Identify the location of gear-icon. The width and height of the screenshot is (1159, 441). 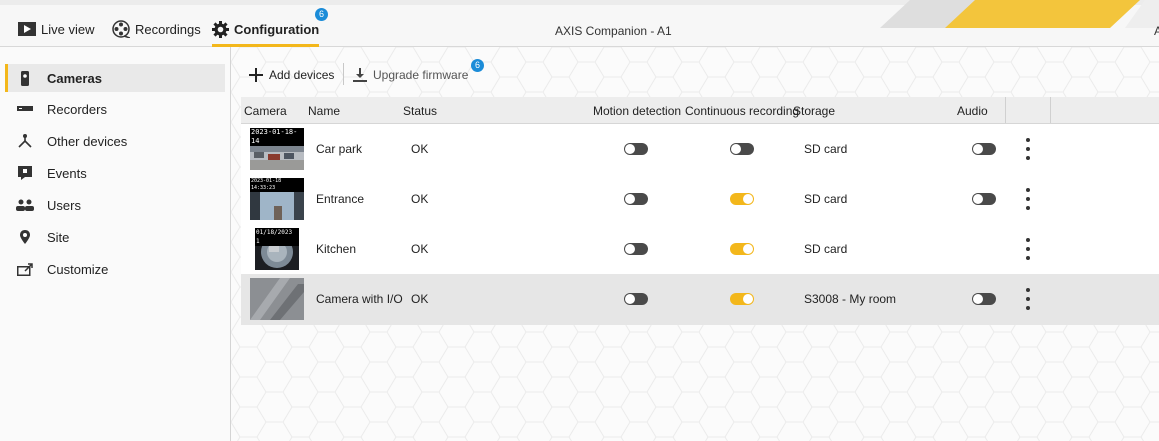
(220, 29).